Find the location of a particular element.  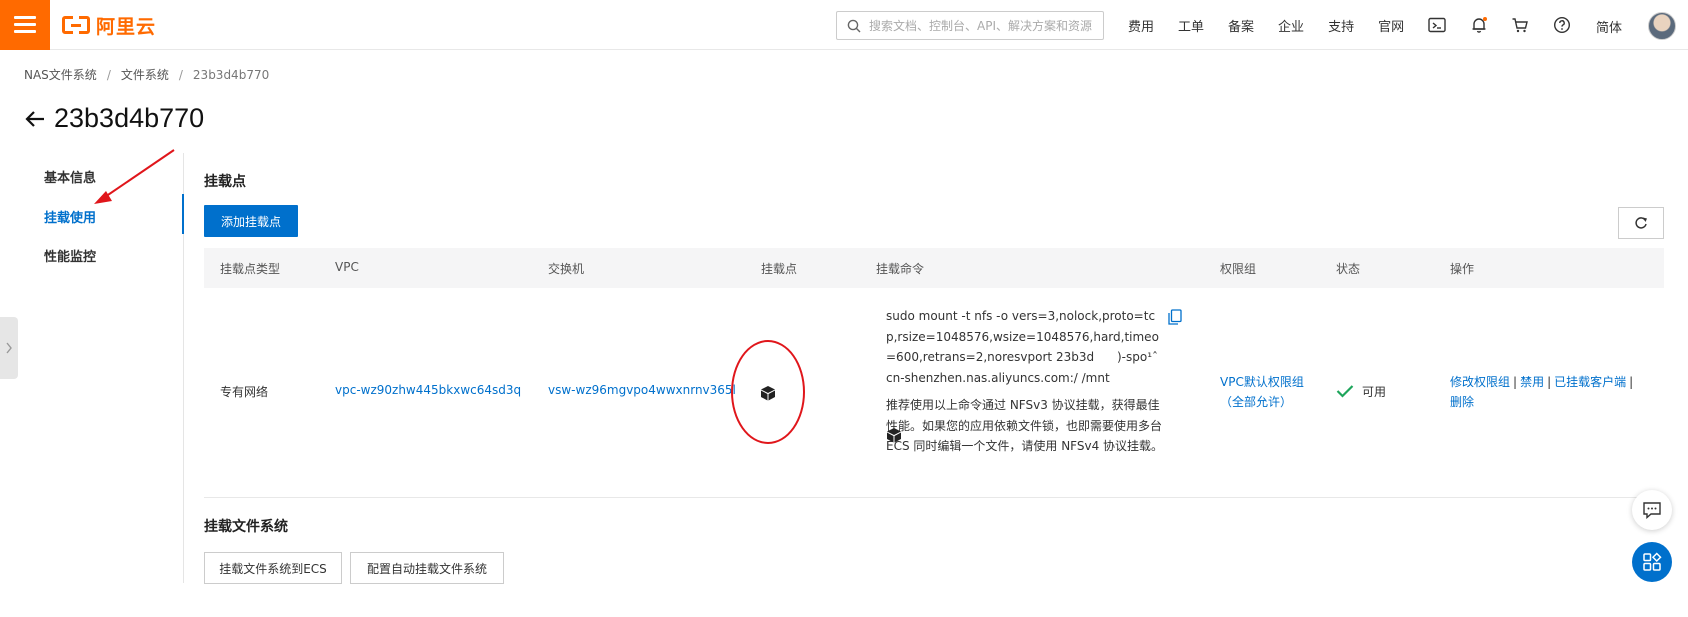

cart-icon is located at coordinates (1520, 25).